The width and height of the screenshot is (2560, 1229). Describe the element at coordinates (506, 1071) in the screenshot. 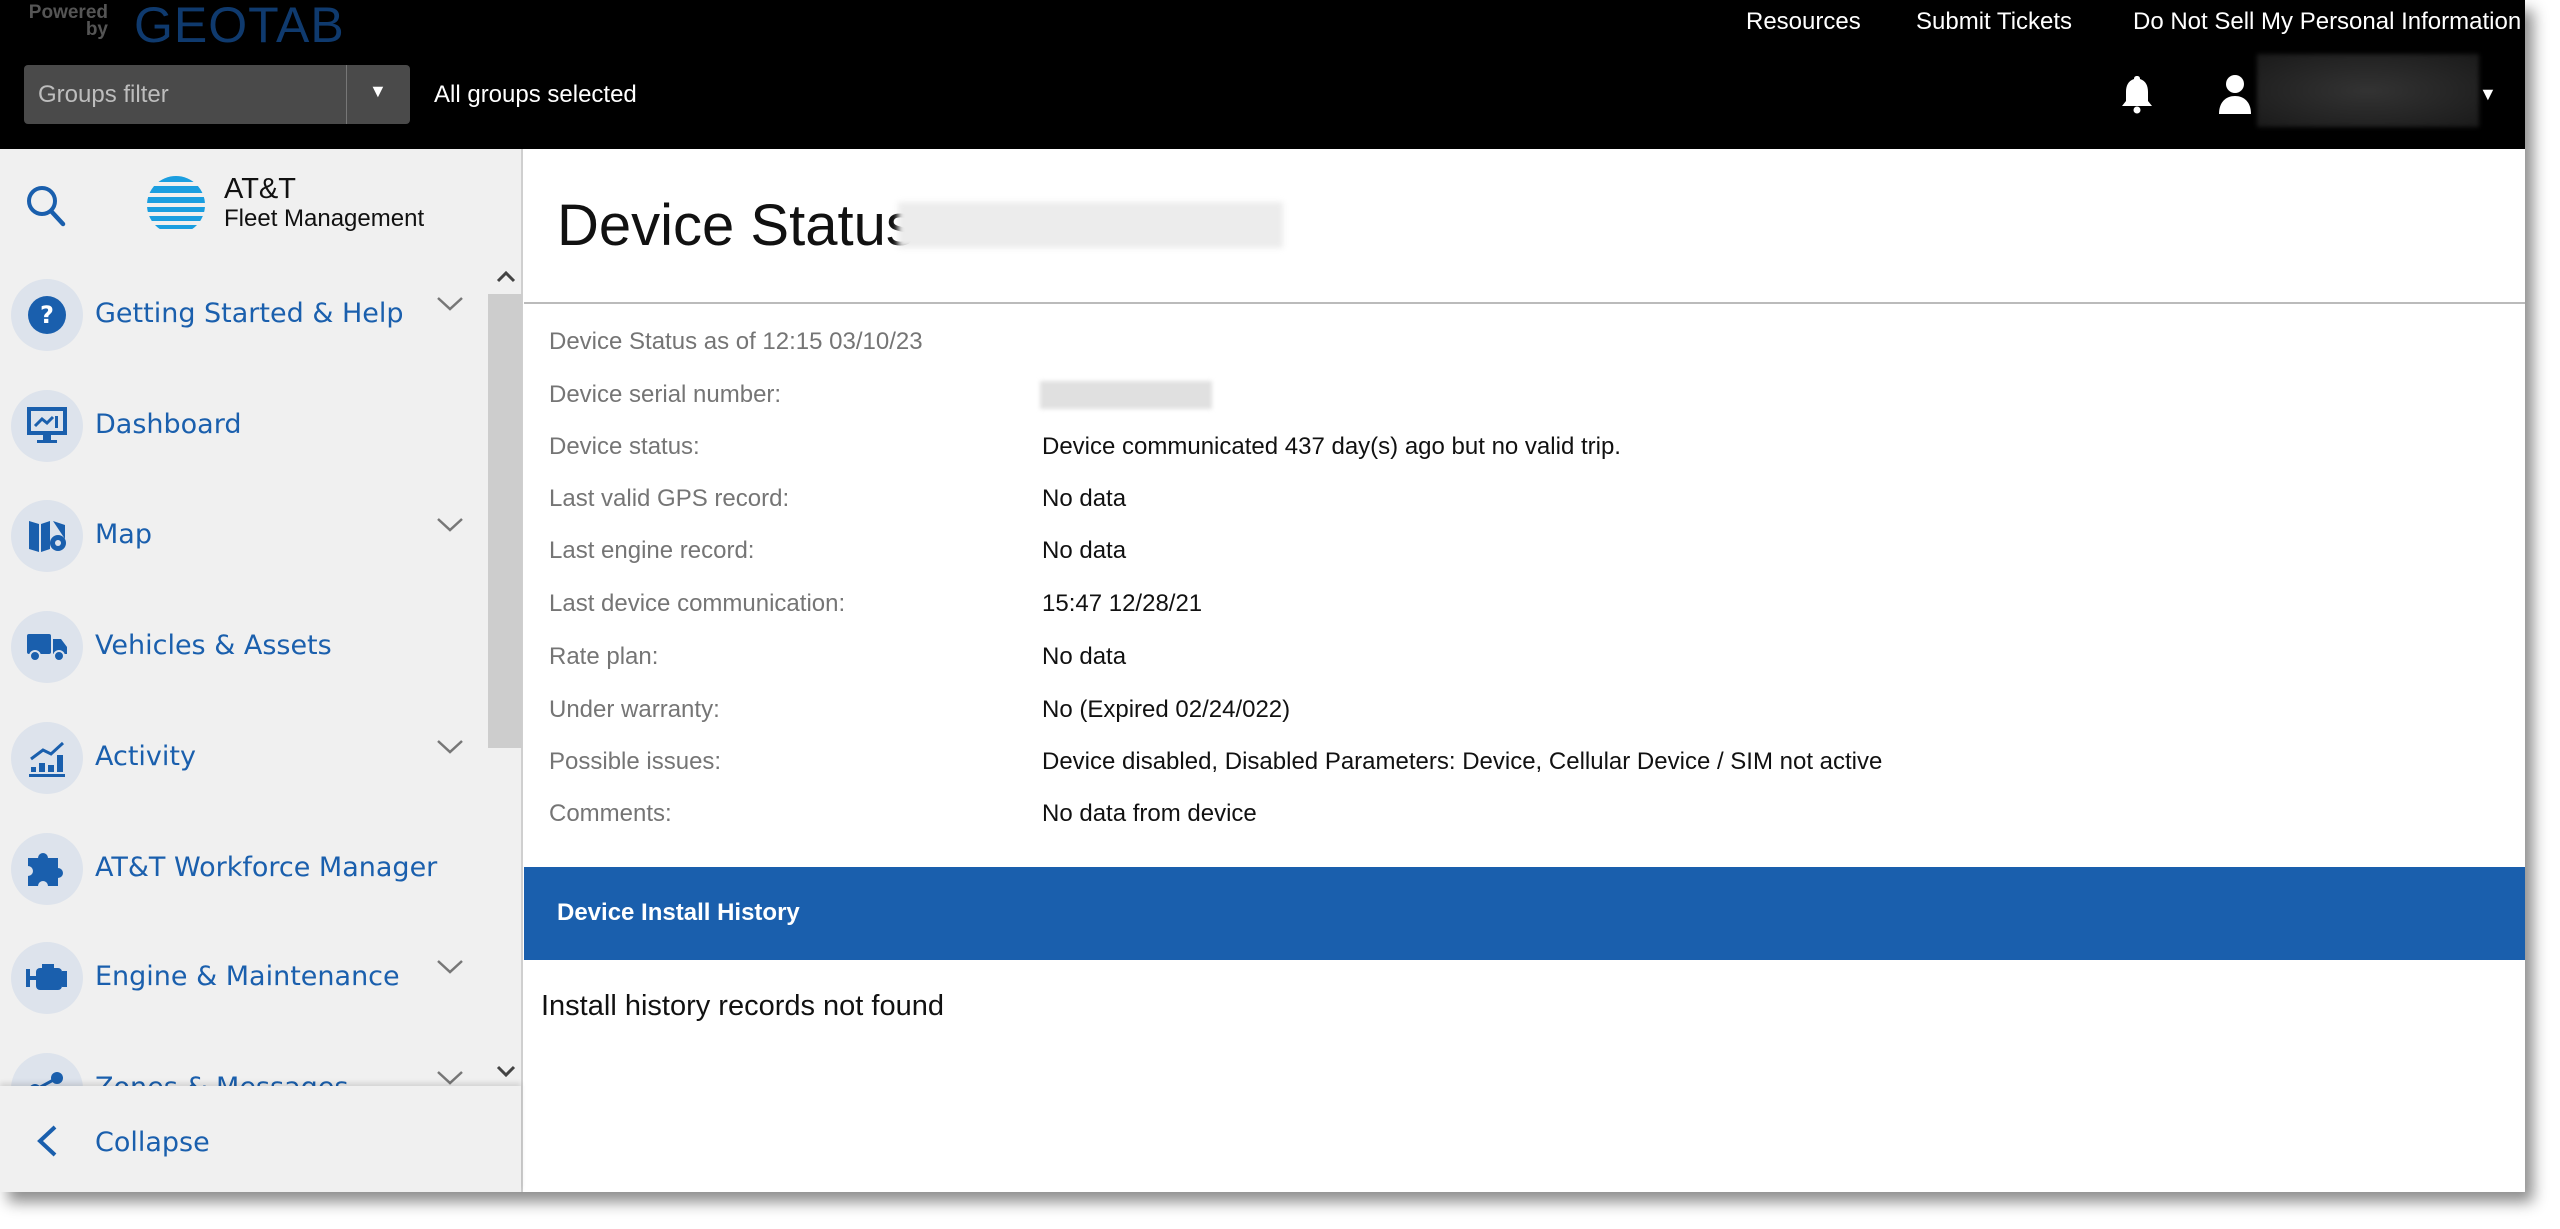

I see `scroll-down-icon` at that location.